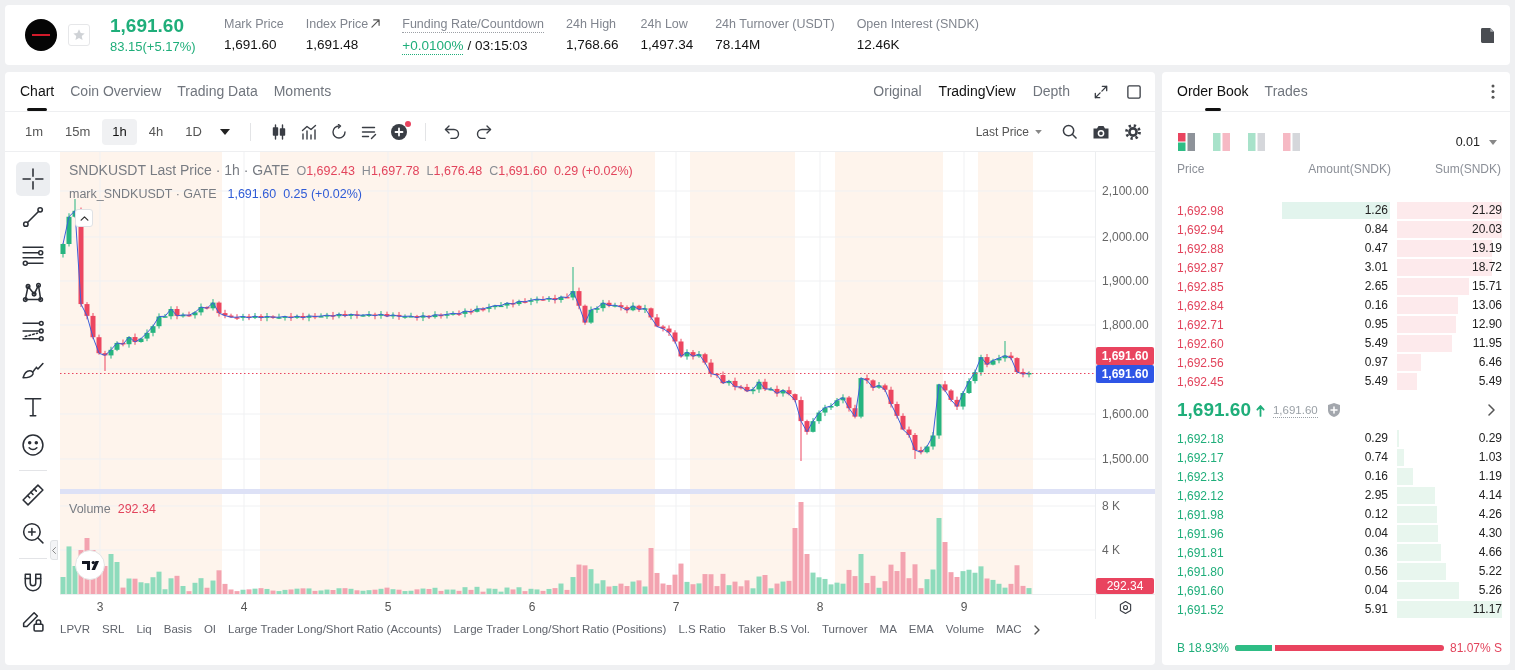 The width and height of the screenshot is (1515, 670). Describe the element at coordinates (119, 131) in the screenshot. I see `interval-button: 1h` at that location.